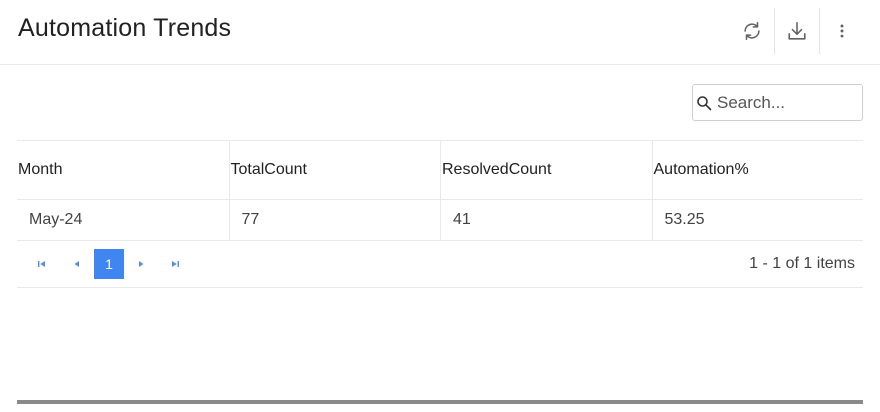  Describe the element at coordinates (757, 170) in the screenshot. I see `column-header-automation-percent: Automation%` at that location.